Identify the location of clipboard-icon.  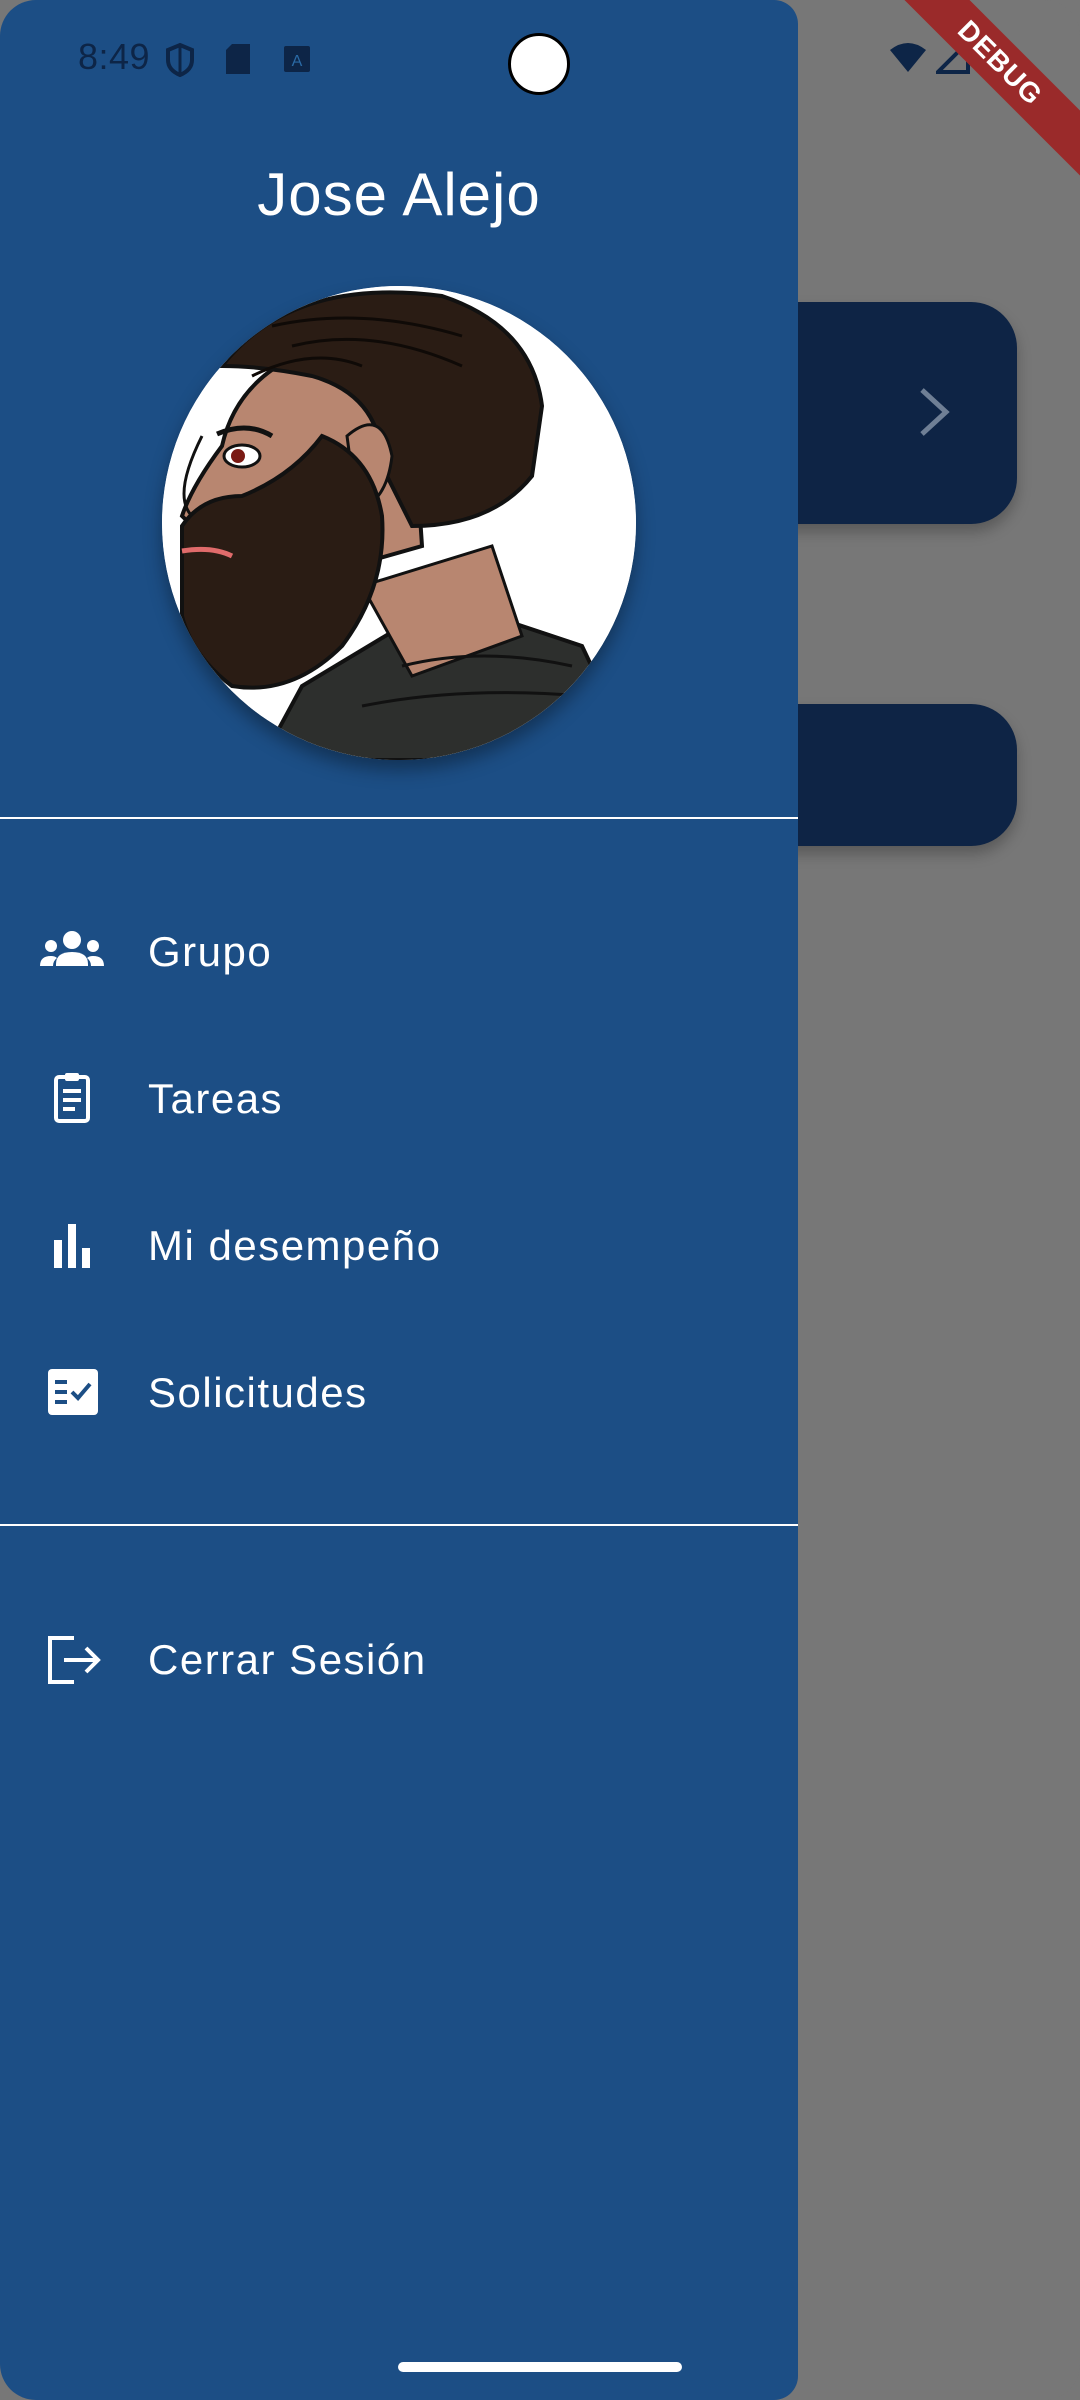
(72, 1098).